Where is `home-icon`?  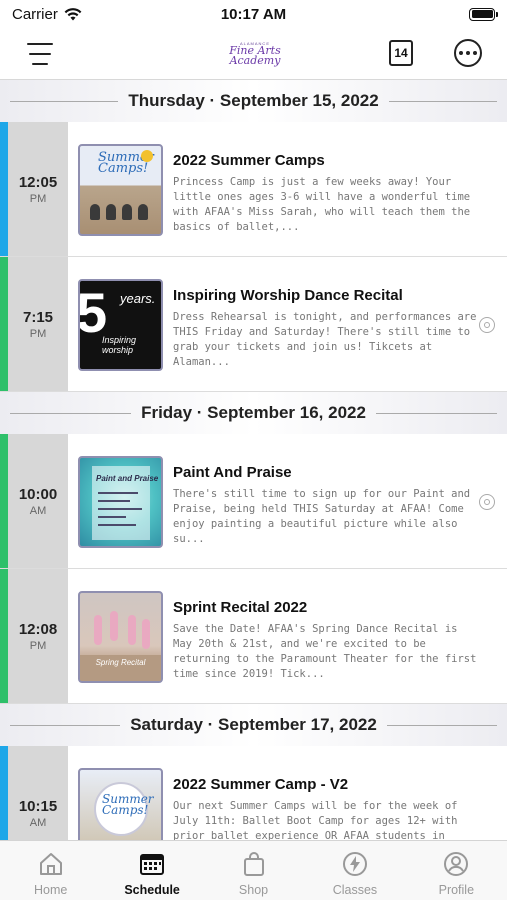
home-icon is located at coordinates (51, 864).